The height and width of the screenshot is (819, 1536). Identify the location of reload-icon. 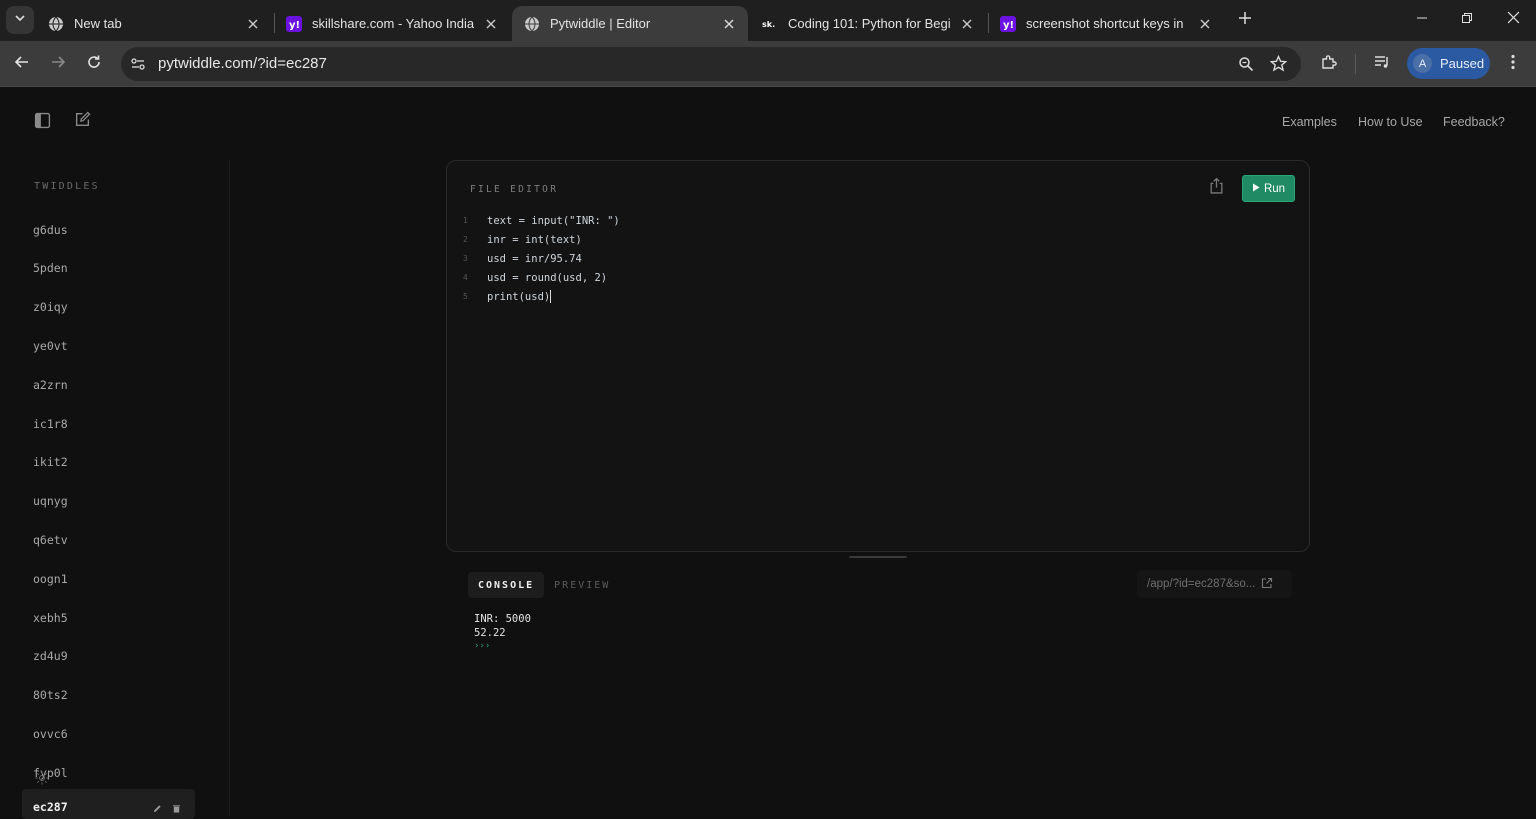
(94, 64).